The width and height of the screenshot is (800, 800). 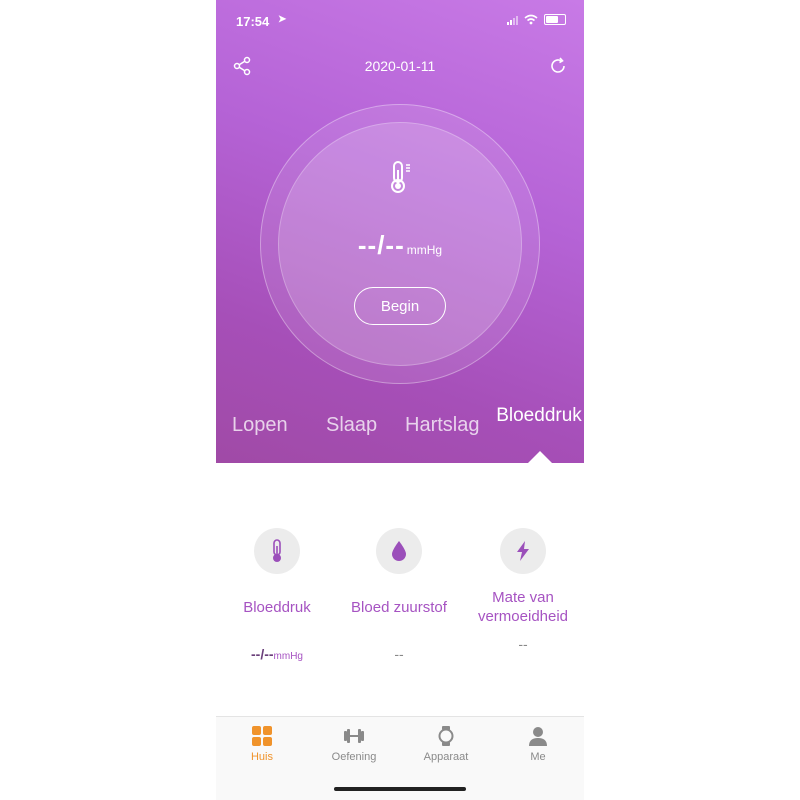 I want to click on home-indicator, so click(x=400, y=789).